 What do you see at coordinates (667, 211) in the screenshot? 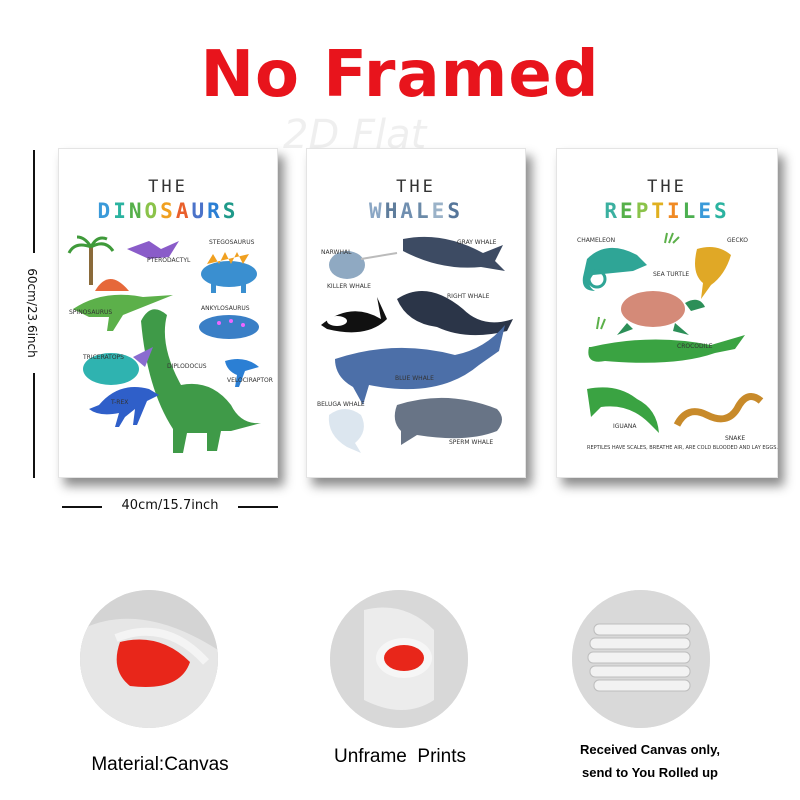
I see `poster-title: REPTILES` at bounding box center [667, 211].